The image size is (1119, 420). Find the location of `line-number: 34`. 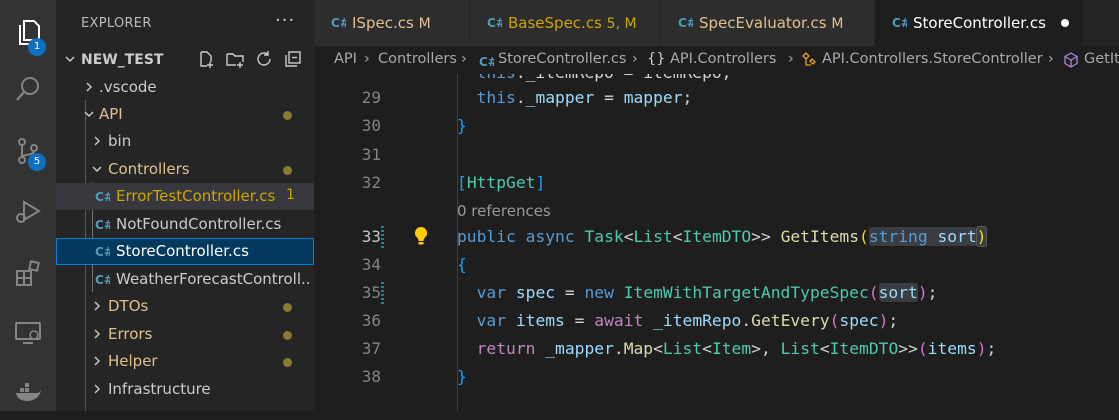

line-number: 34 is located at coordinates (371, 264).